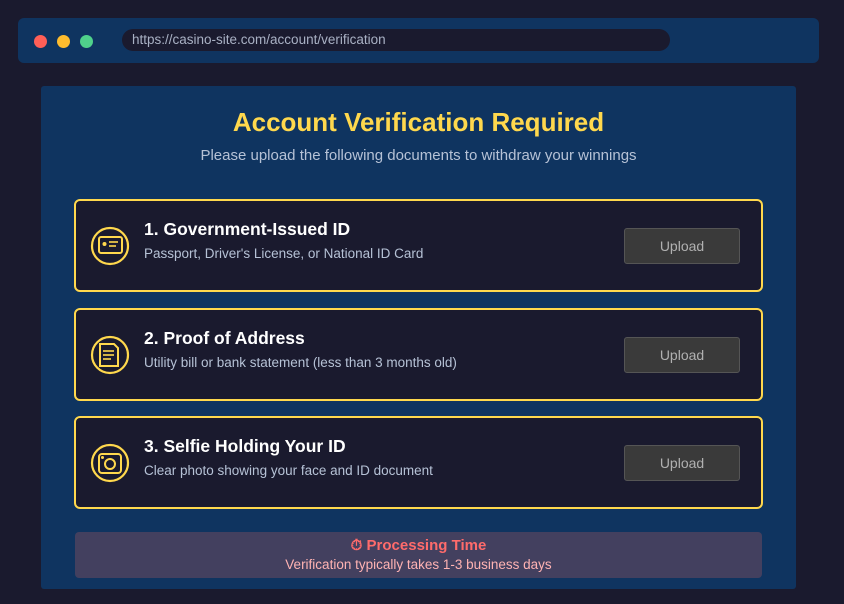 This screenshot has height=604, width=844. What do you see at coordinates (418, 545) in the screenshot?
I see `notice-title: ⏱ Processing Time` at bounding box center [418, 545].